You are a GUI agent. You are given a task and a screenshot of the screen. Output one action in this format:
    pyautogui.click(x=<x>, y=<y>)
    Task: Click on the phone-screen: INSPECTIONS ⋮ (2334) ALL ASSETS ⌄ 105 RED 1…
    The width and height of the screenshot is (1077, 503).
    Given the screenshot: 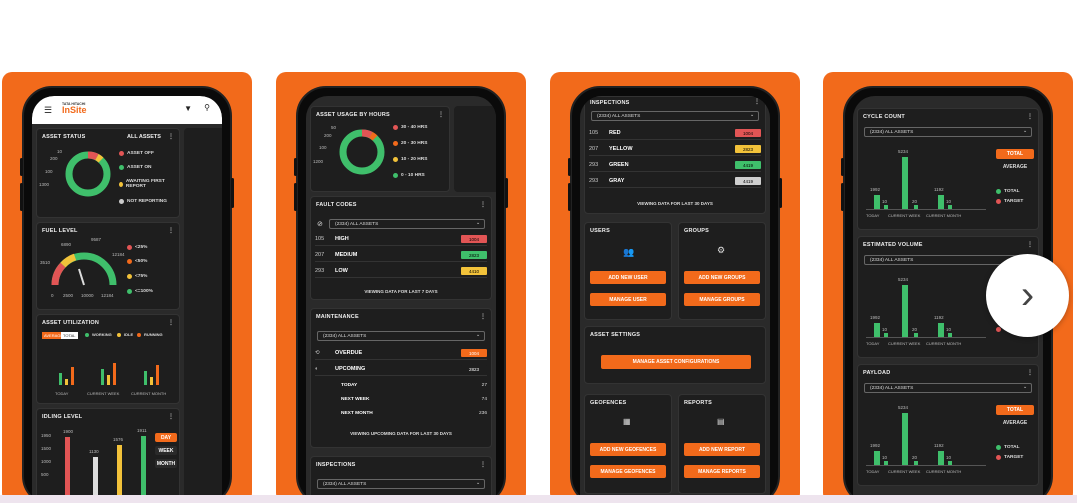 What is the action you would take?
    pyautogui.click(x=675, y=299)
    